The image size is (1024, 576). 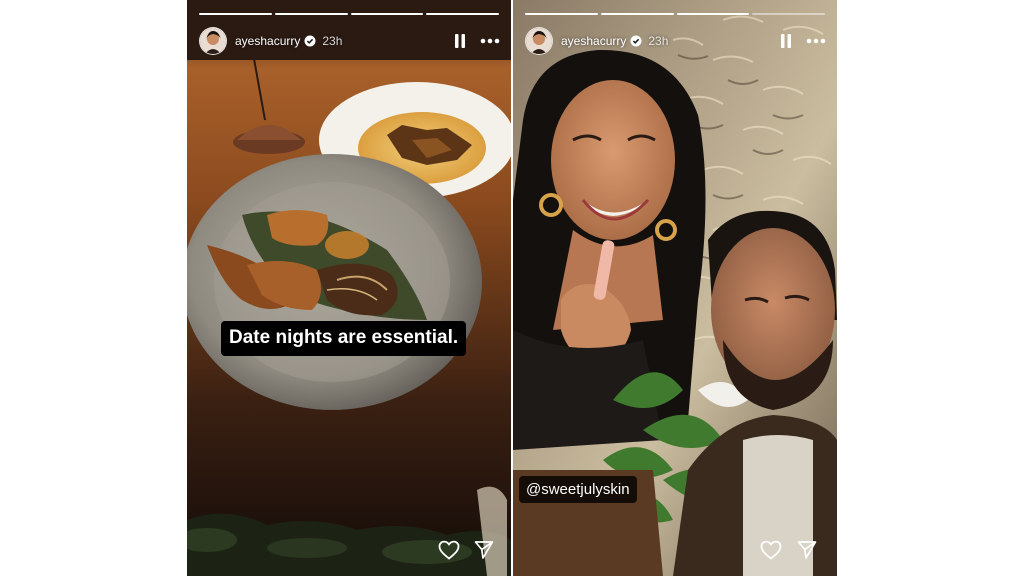 I want to click on mention-sticker: @sweetjulyskin, so click(x=578, y=489).